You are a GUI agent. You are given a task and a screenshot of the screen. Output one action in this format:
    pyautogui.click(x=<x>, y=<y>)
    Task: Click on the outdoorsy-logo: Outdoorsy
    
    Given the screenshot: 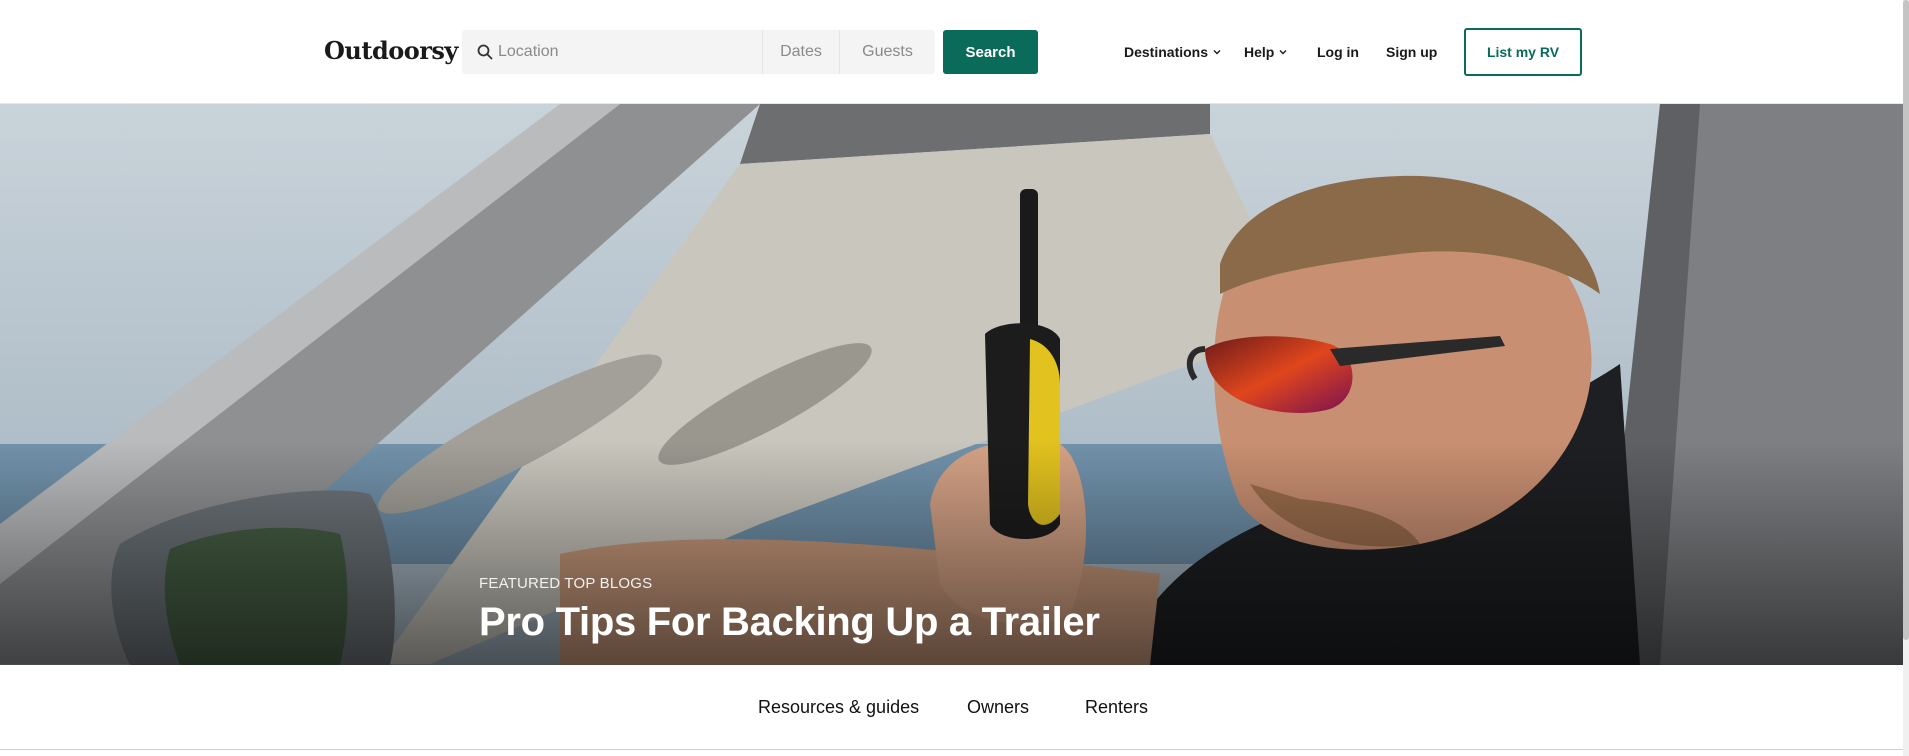 What is the action you would take?
    pyautogui.click(x=391, y=50)
    